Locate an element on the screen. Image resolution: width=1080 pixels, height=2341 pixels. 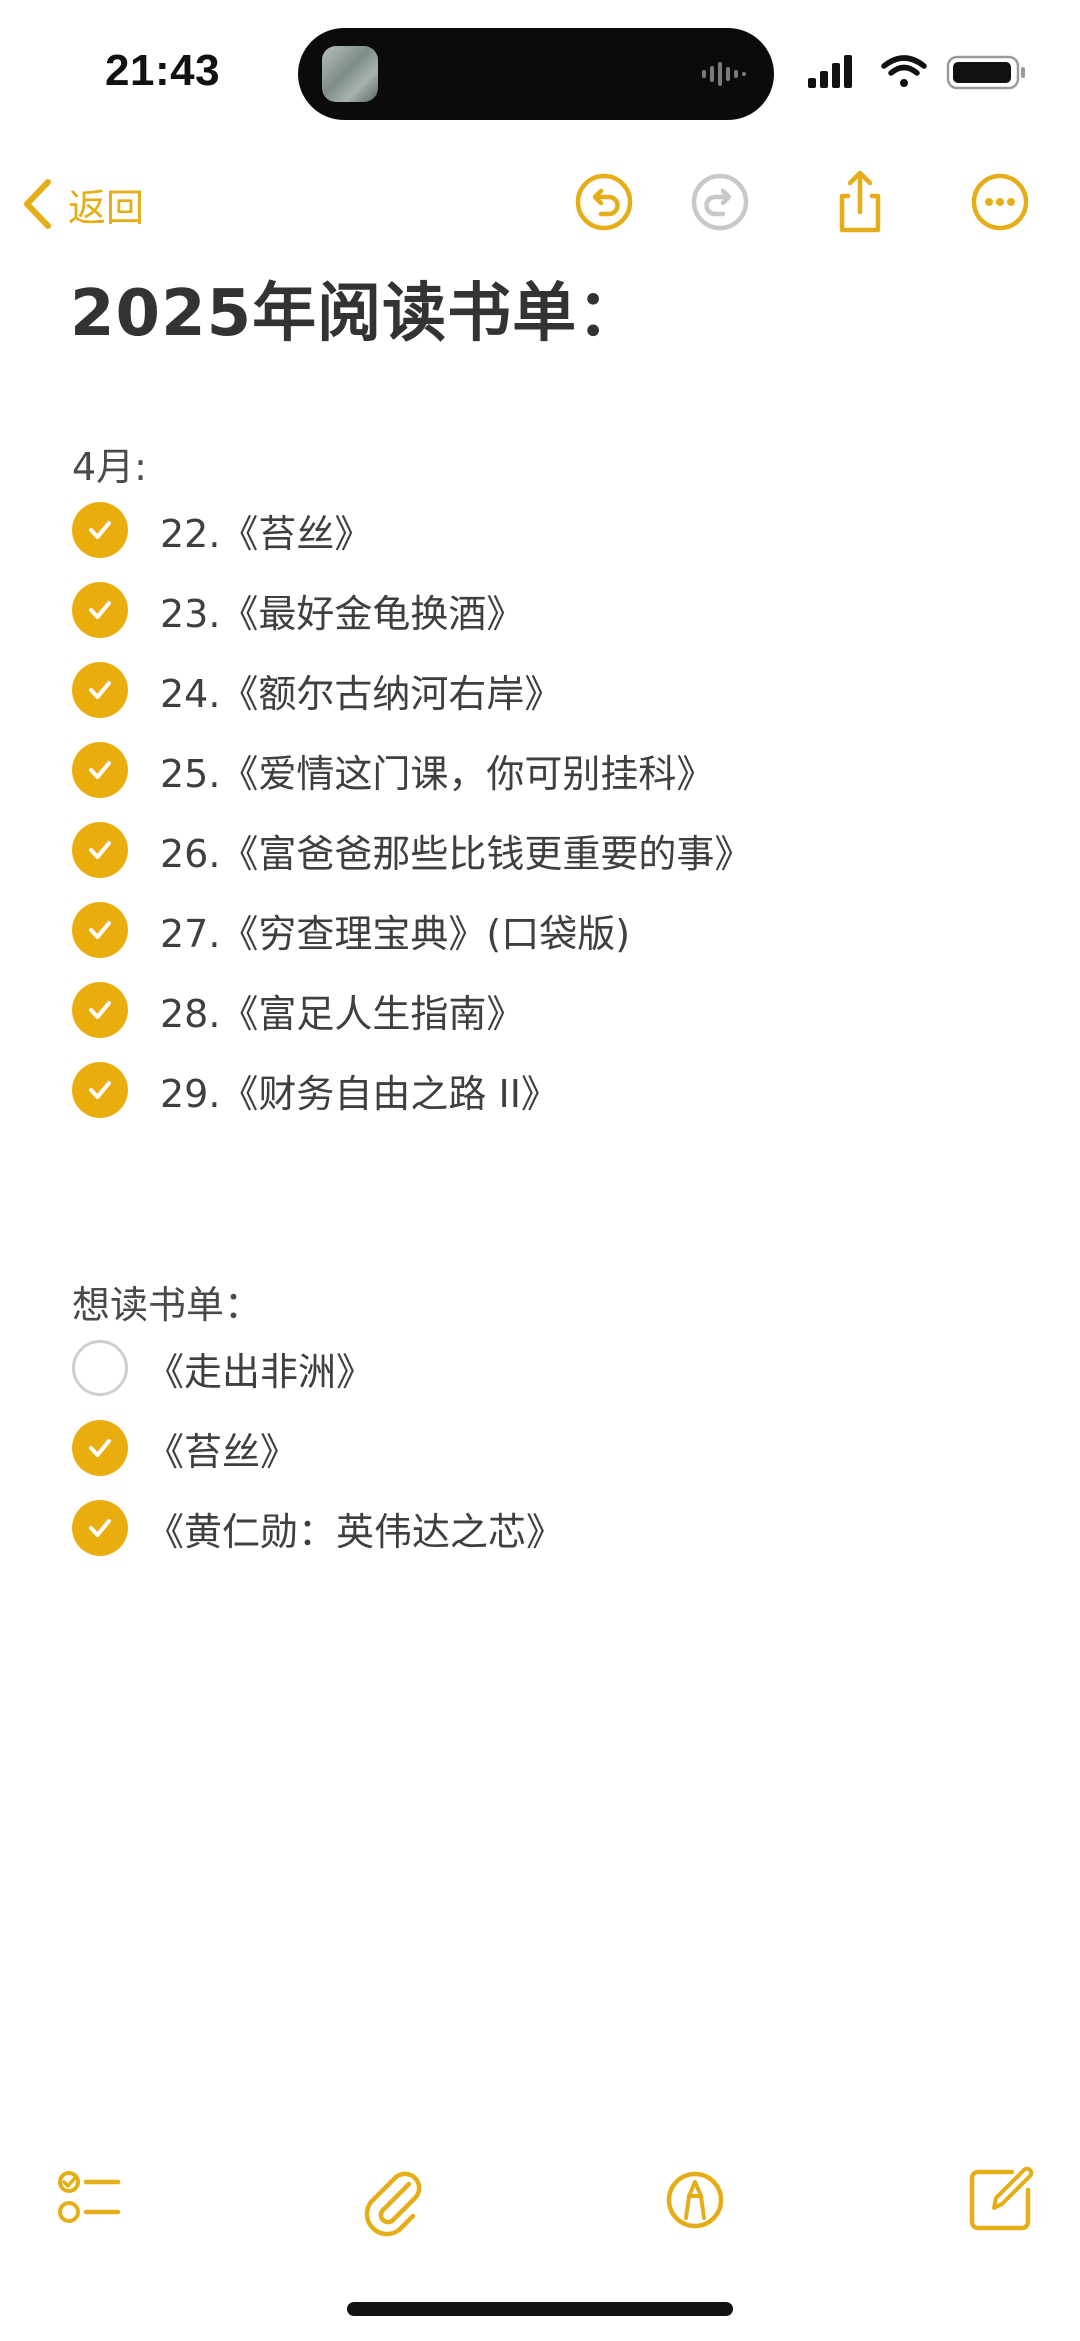
wifi-icon is located at coordinates (904, 71).